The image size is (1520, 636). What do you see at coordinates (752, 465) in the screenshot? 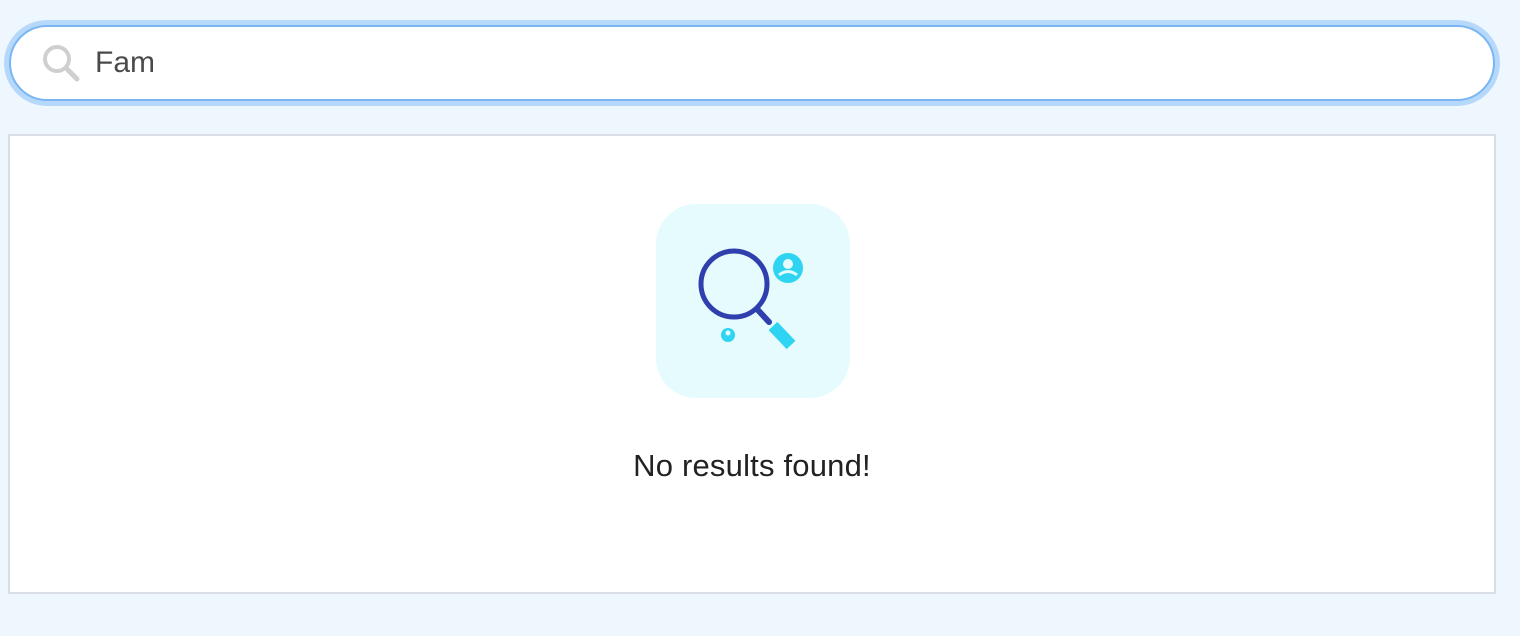
I see `empty-message: No results found!` at bounding box center [752, 465].